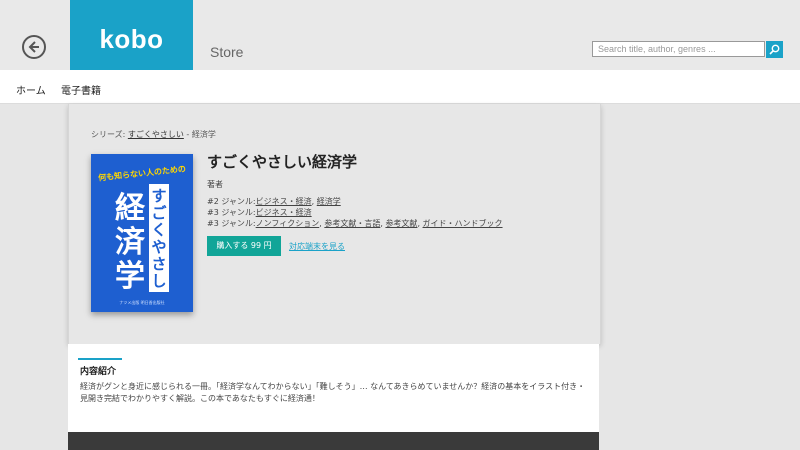 This screenshot has width=800, height=450. I want to click on genre-link: 参考文献, so click(401, 223).